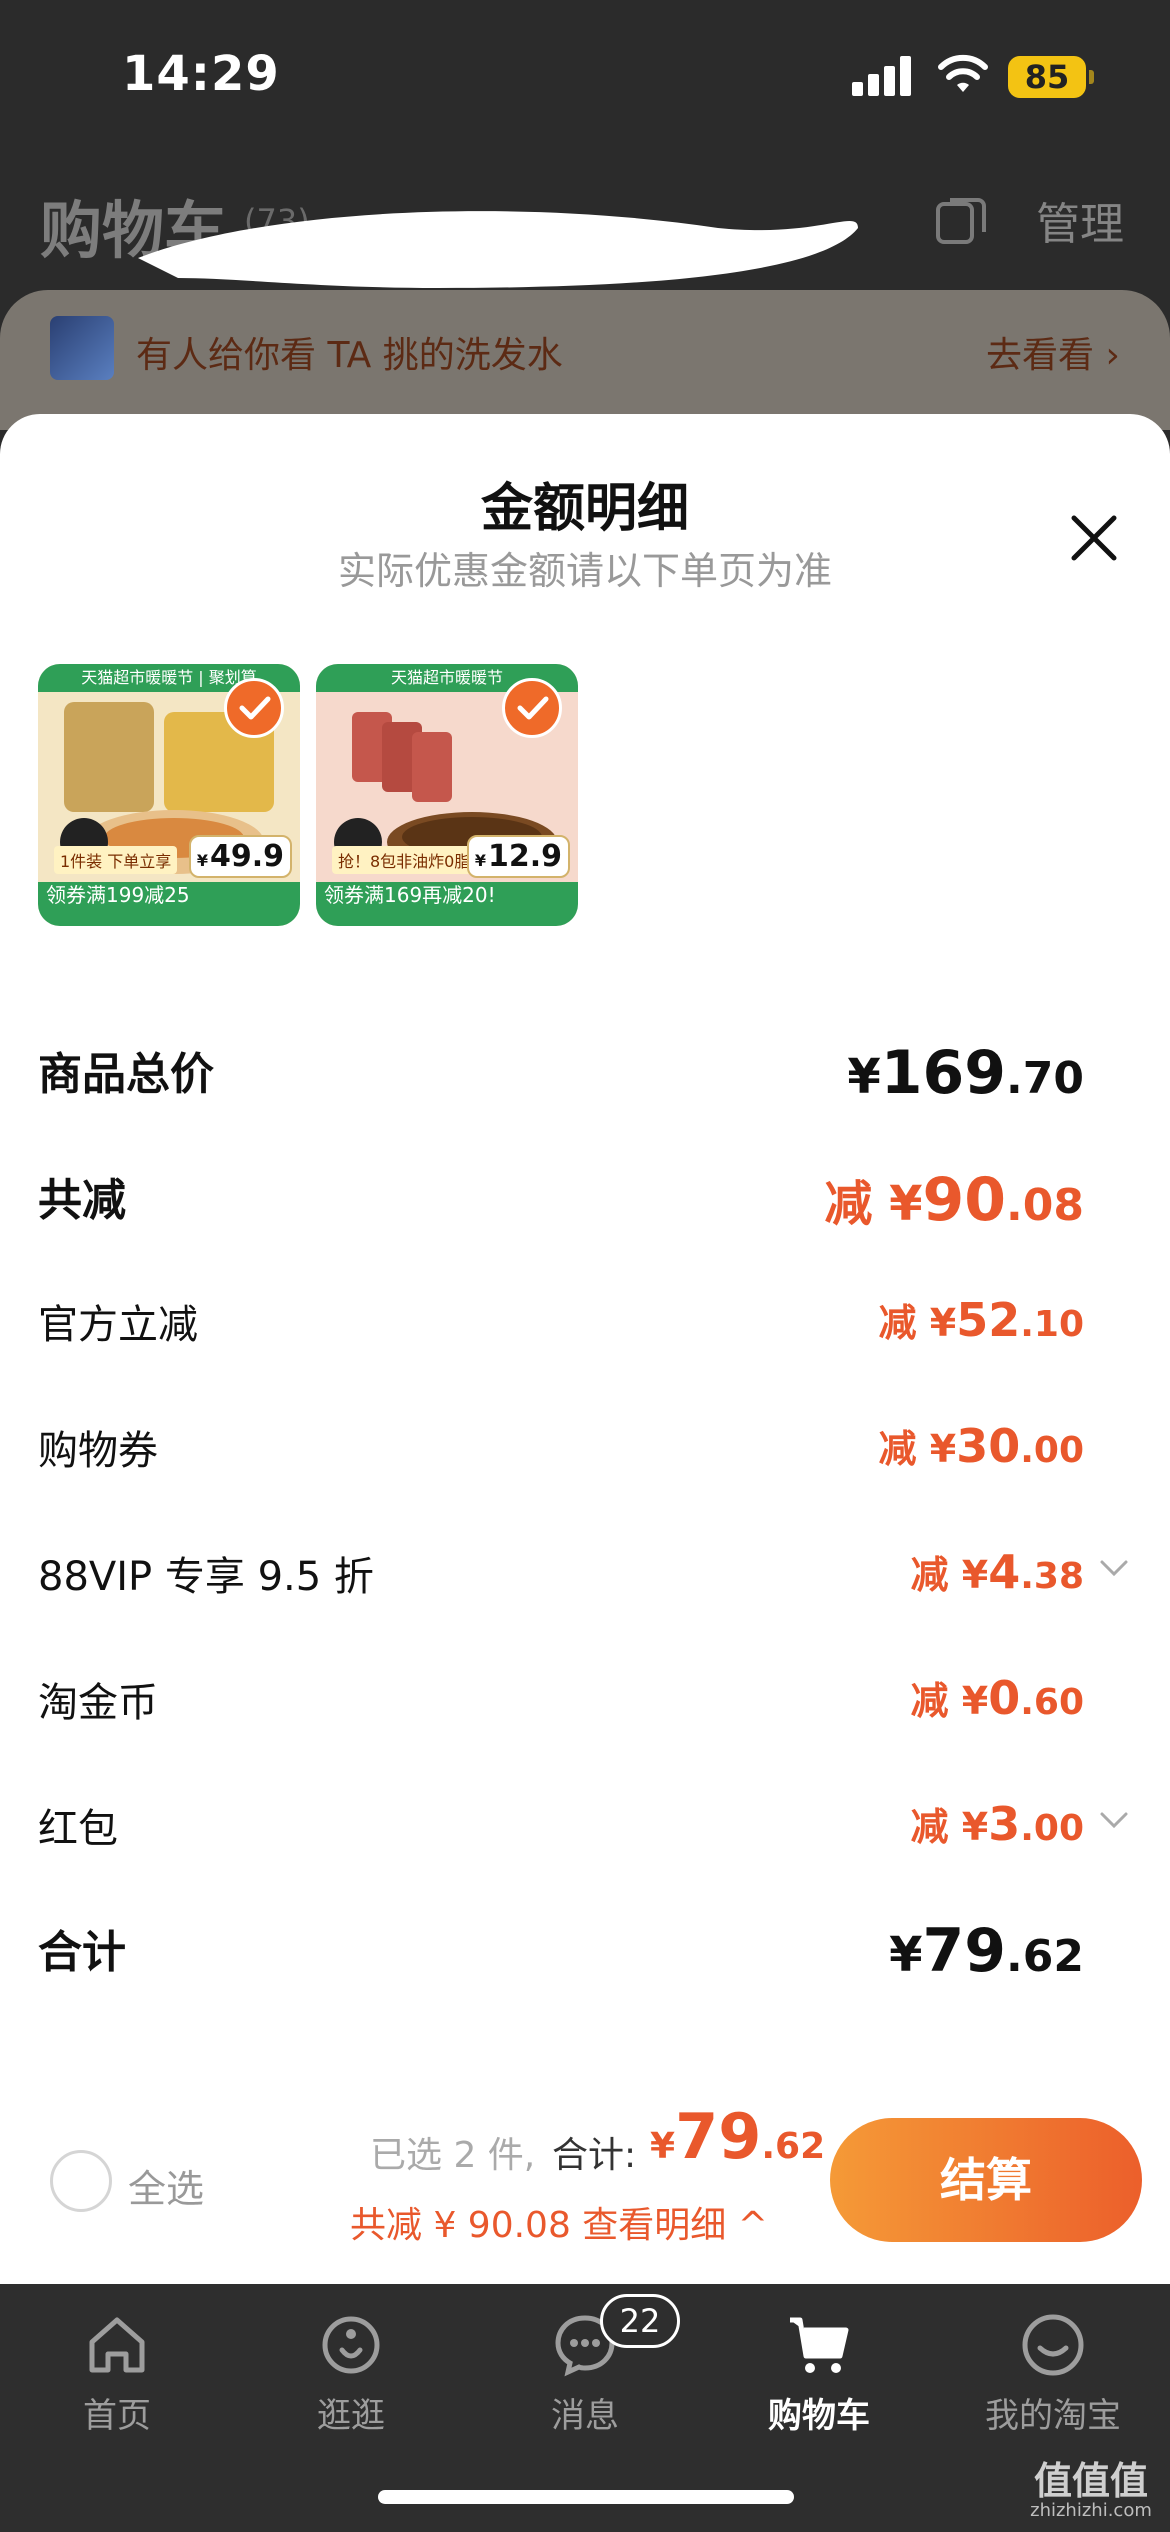 This screenshot has width=1170, height=2532. What do you see at coordinates (447, 795) in the screenshot?
I see `product-thumbnail: 天猫超市暖暖节 抢！8包非油炸0脂面饼 ¥12.9 领券满169再减20!` at bounding box center [447, 795].